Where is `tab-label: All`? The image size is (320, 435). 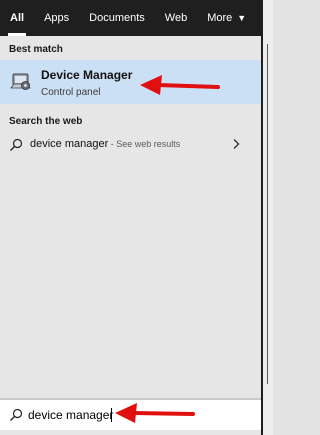 tab-label: All is located at coordinates (17, 18).